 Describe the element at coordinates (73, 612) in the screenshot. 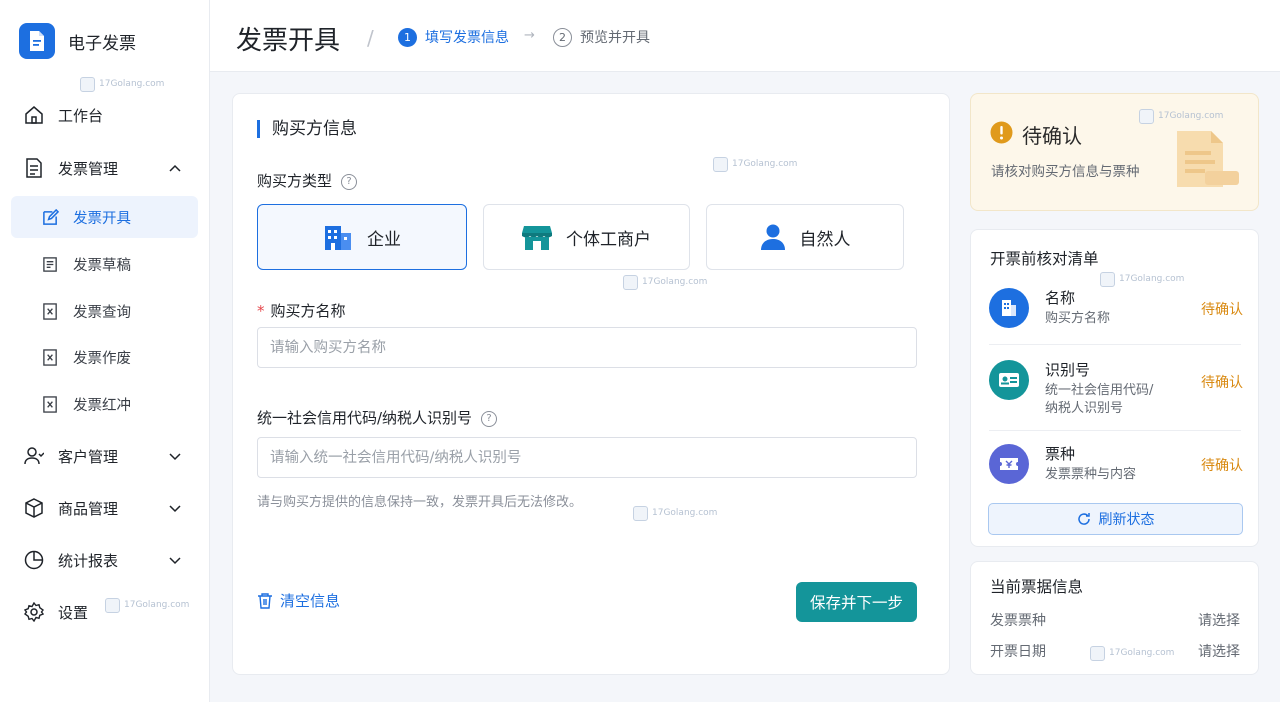

I see `nav-label: 设置` at that location.